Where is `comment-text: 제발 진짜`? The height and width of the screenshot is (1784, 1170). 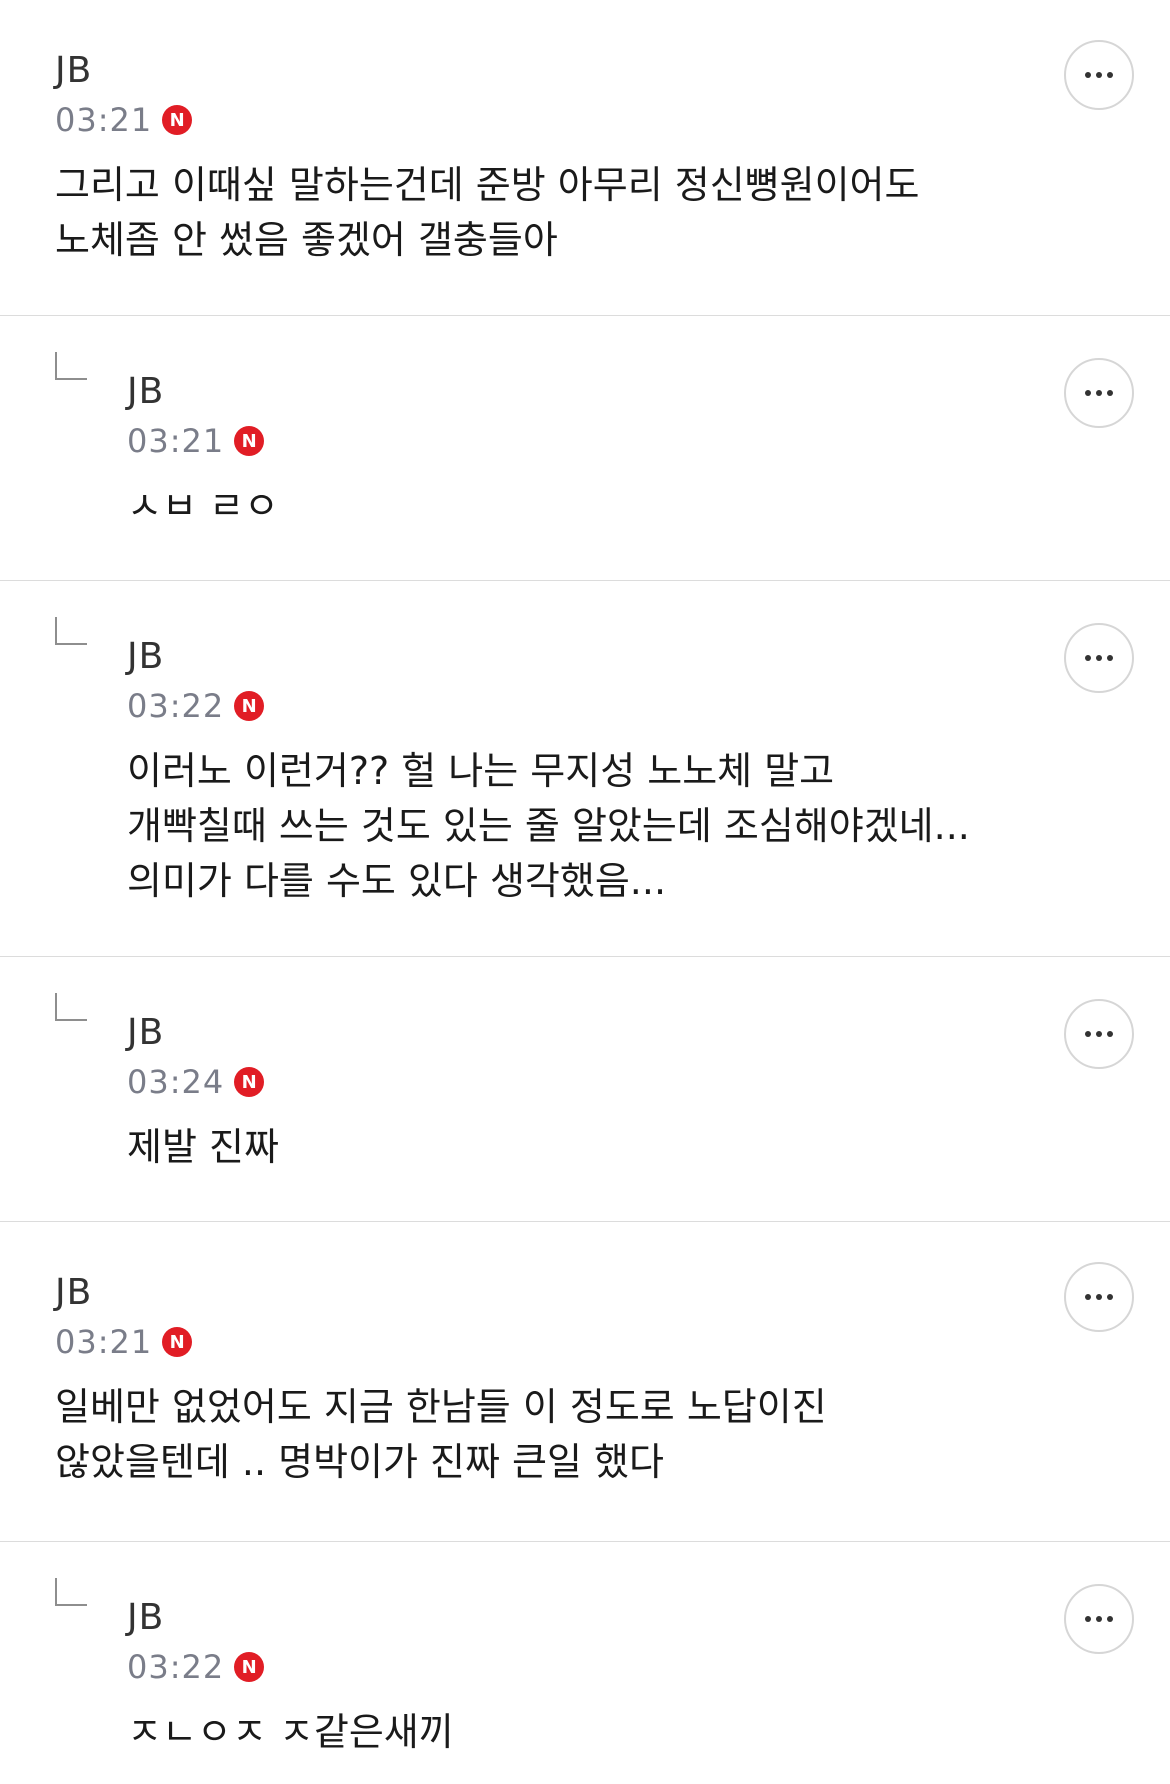 comment-text: 제발 진짜 is located at coordinates (203, 1147).